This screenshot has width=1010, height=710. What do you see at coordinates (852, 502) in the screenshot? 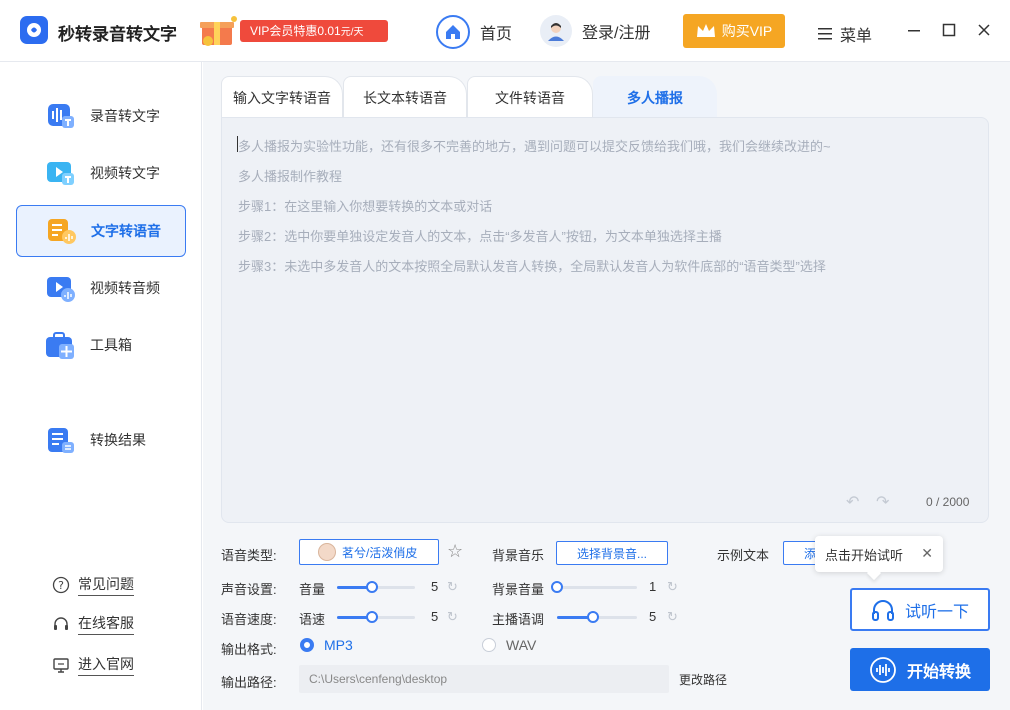
I see `undo-icon: ↶` at bounding box center [852, 502].